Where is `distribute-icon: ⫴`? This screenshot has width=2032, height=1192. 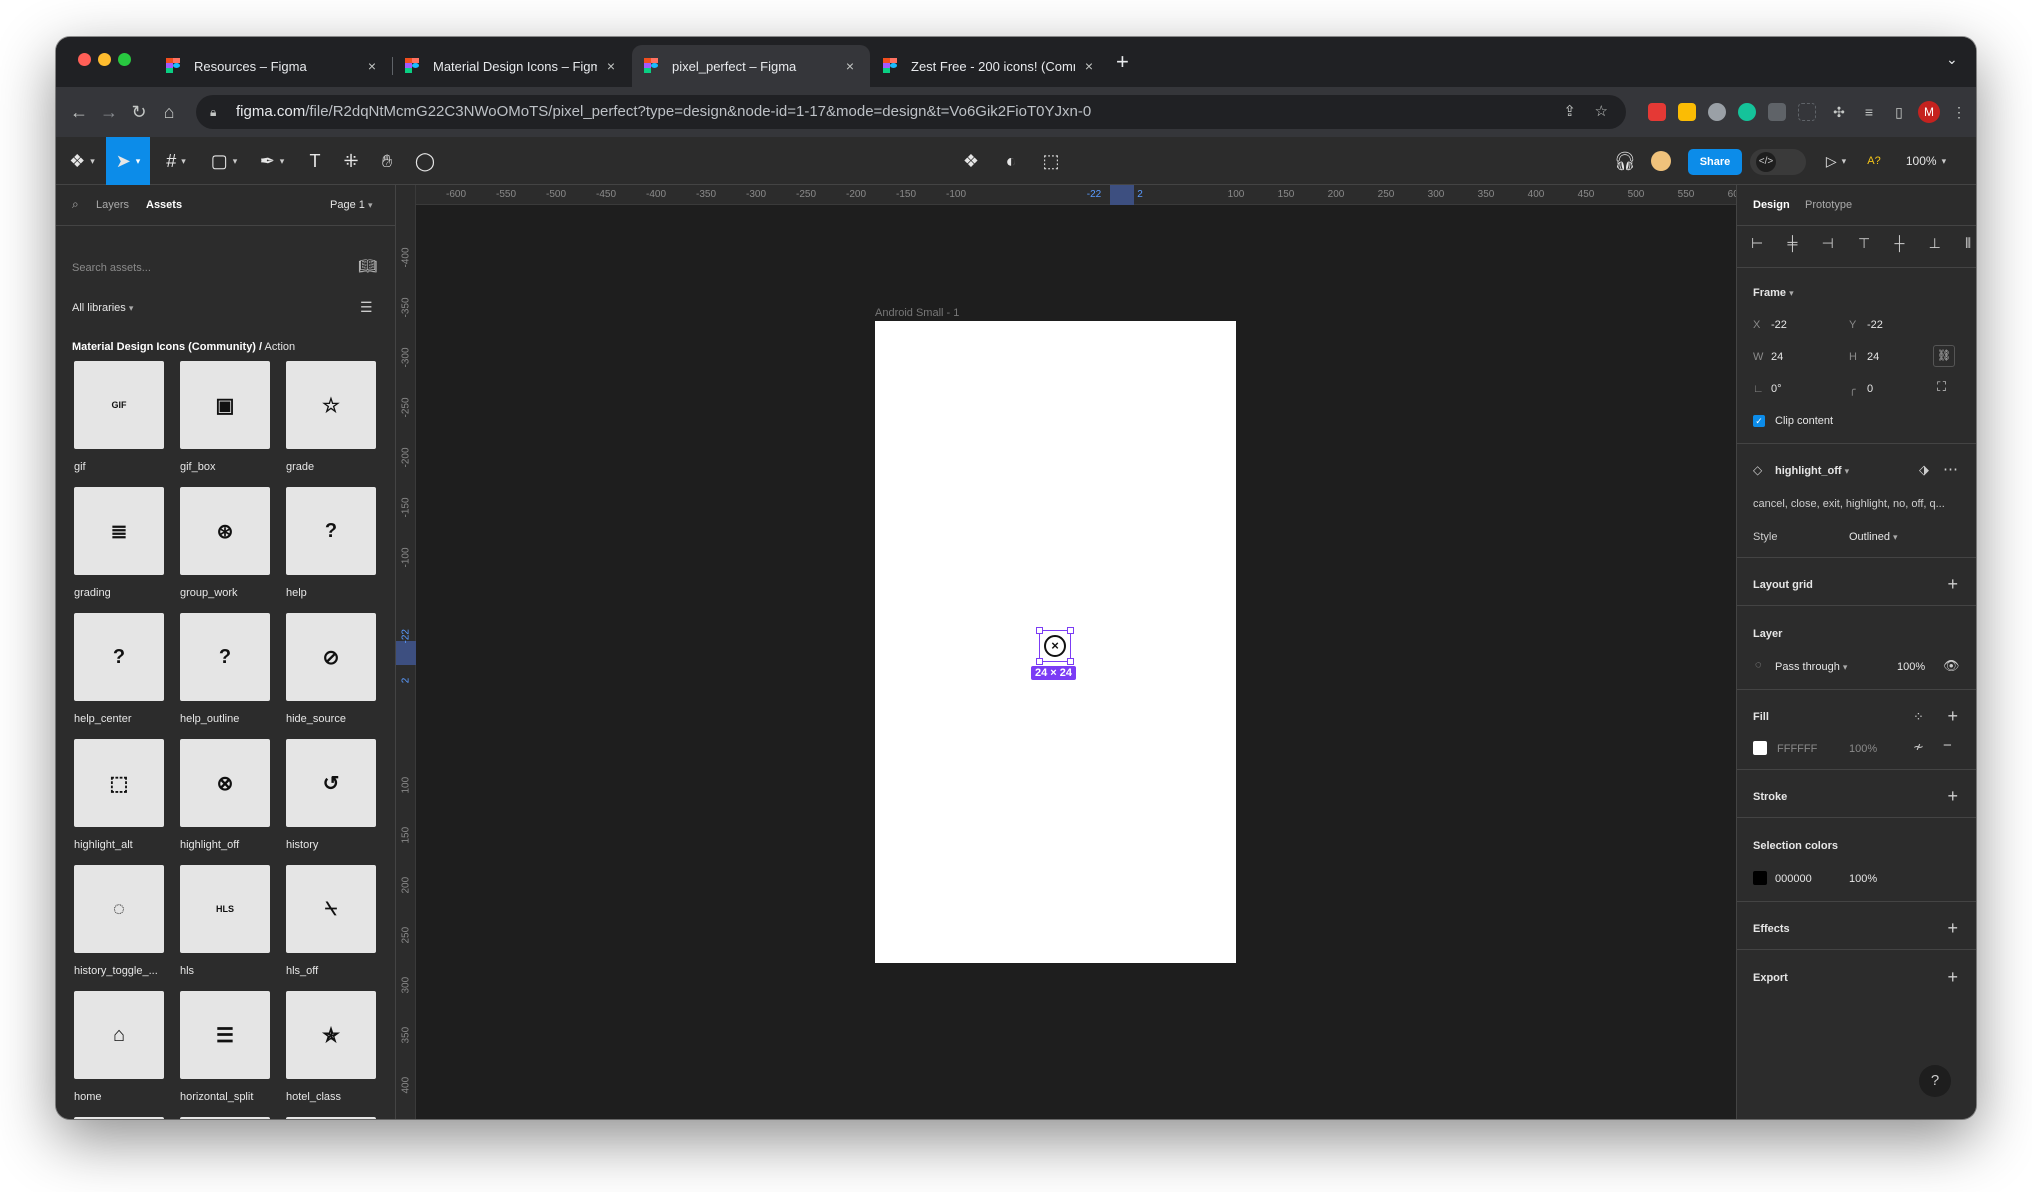 distribute-icon: ⫴ is located at coordinates (1968, 243).